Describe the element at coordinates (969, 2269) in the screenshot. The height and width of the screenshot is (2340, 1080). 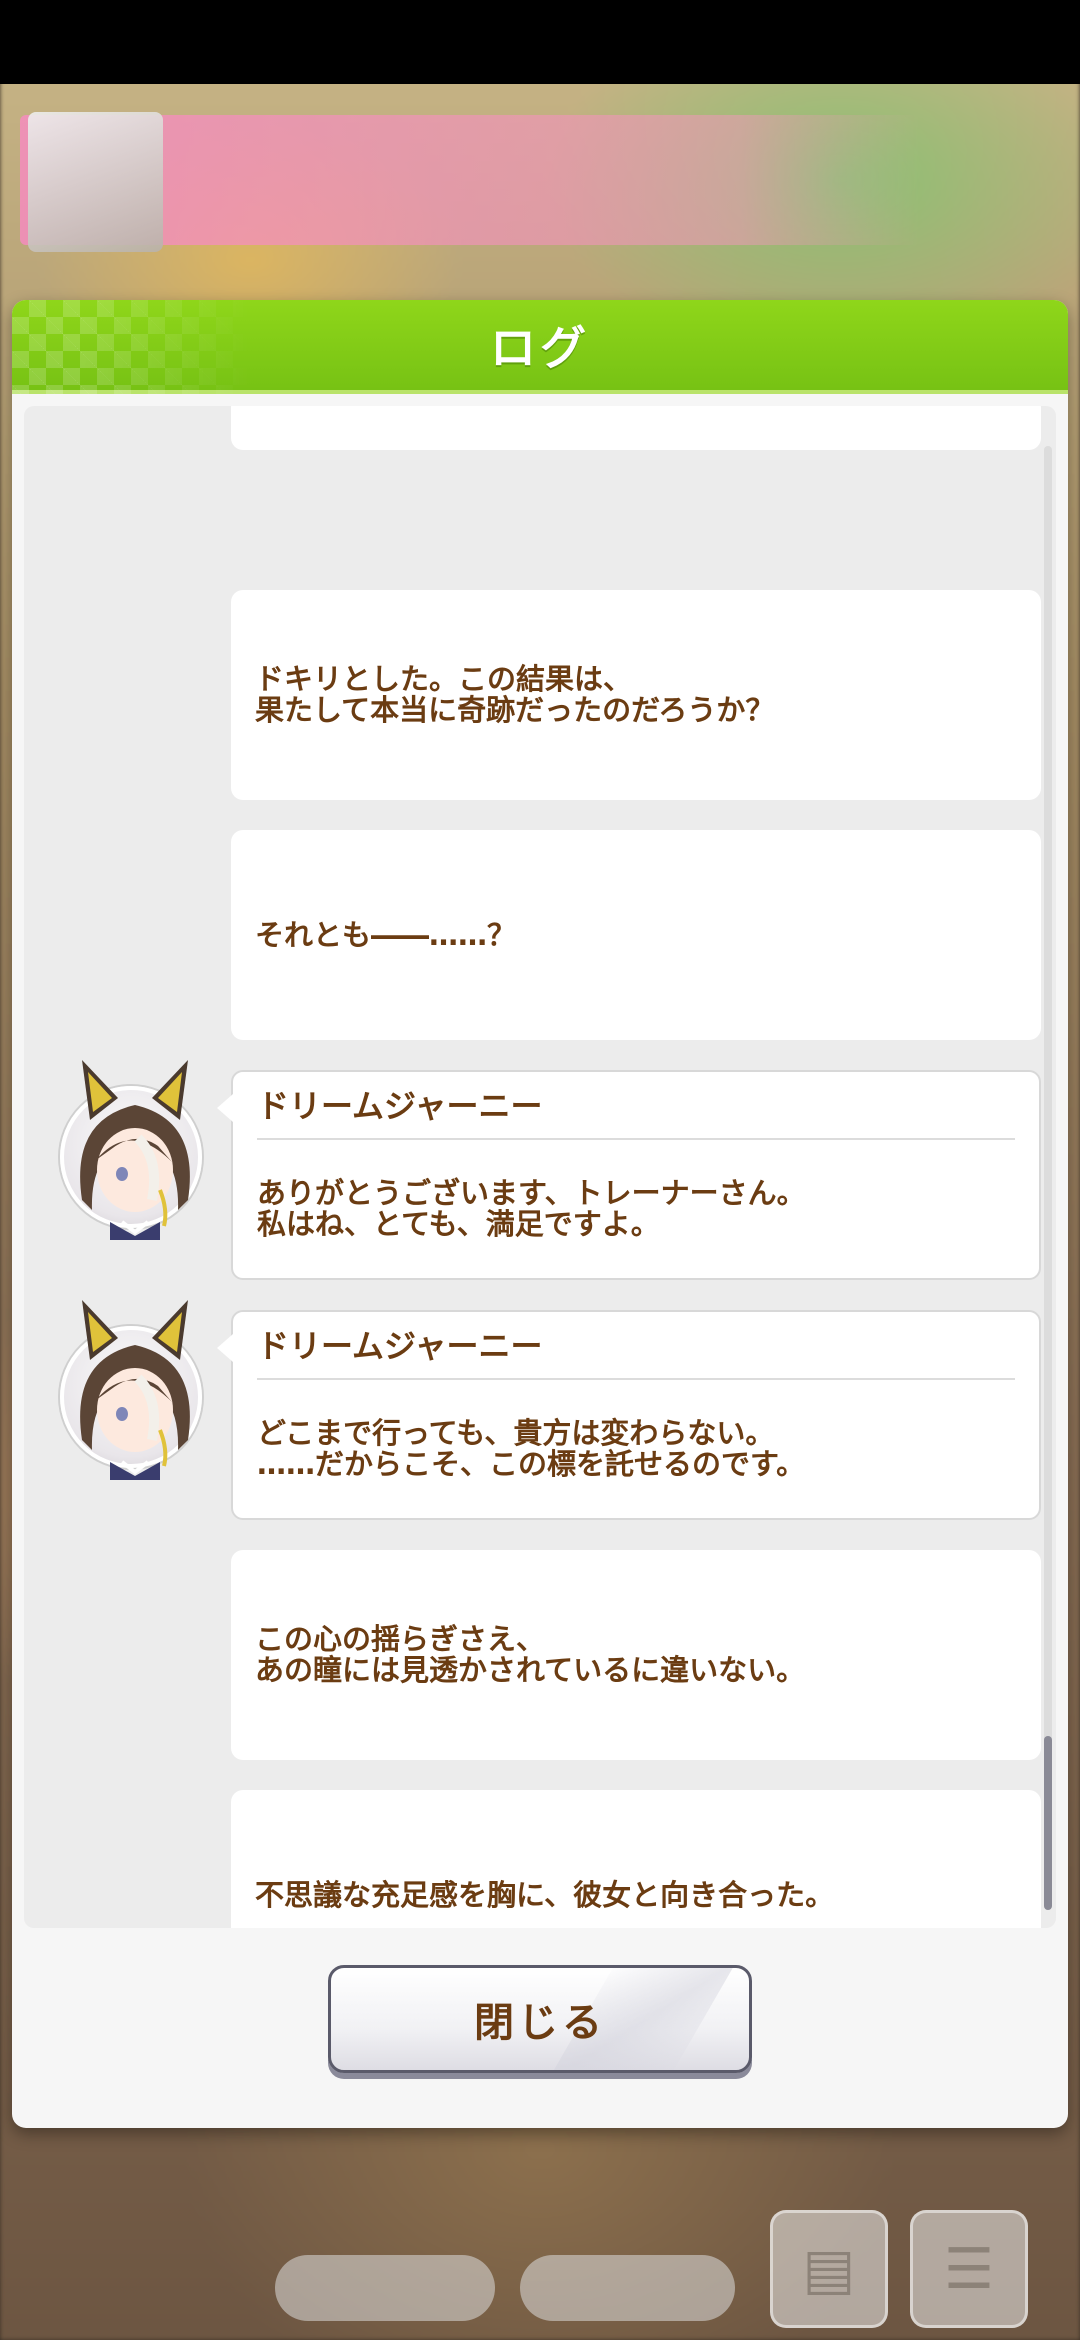
I see `menu-icon: ☰` at that location.